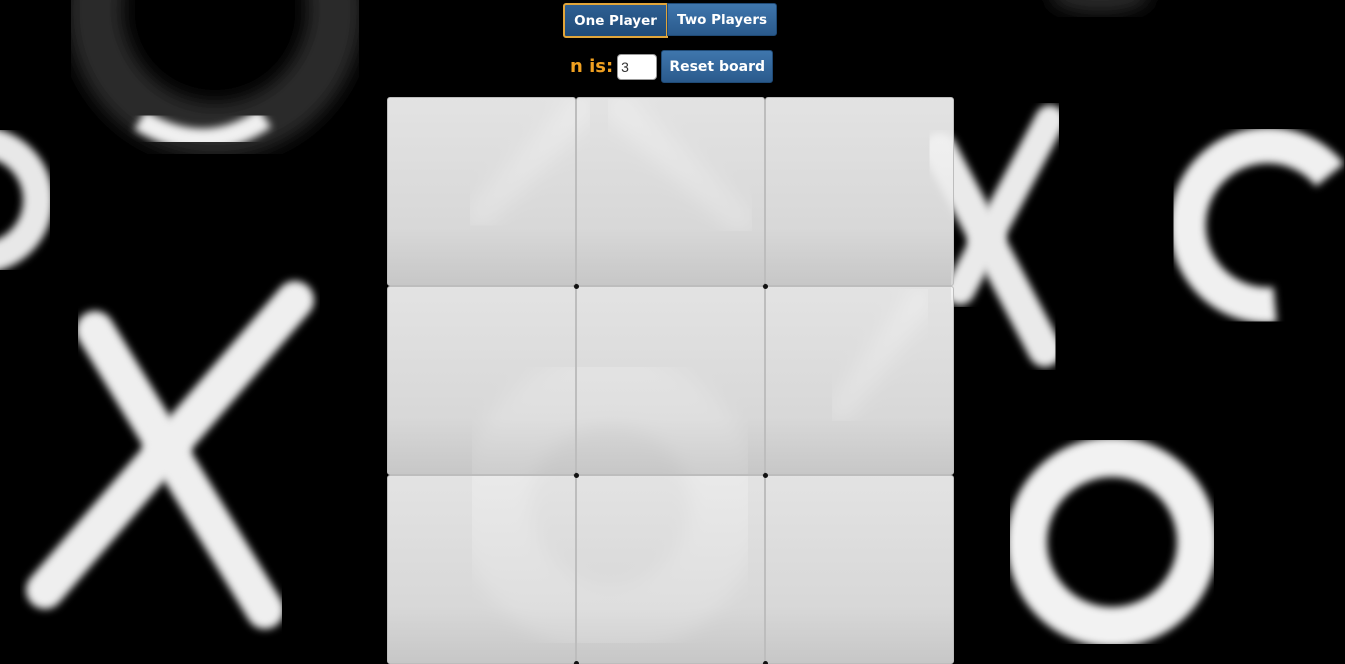 This screenshot has height=664, width=1345. What do you see at coordinates (722, 19) in the screenshot?
I see `two-players-button: Two Players` at bounding box center [722, 19].